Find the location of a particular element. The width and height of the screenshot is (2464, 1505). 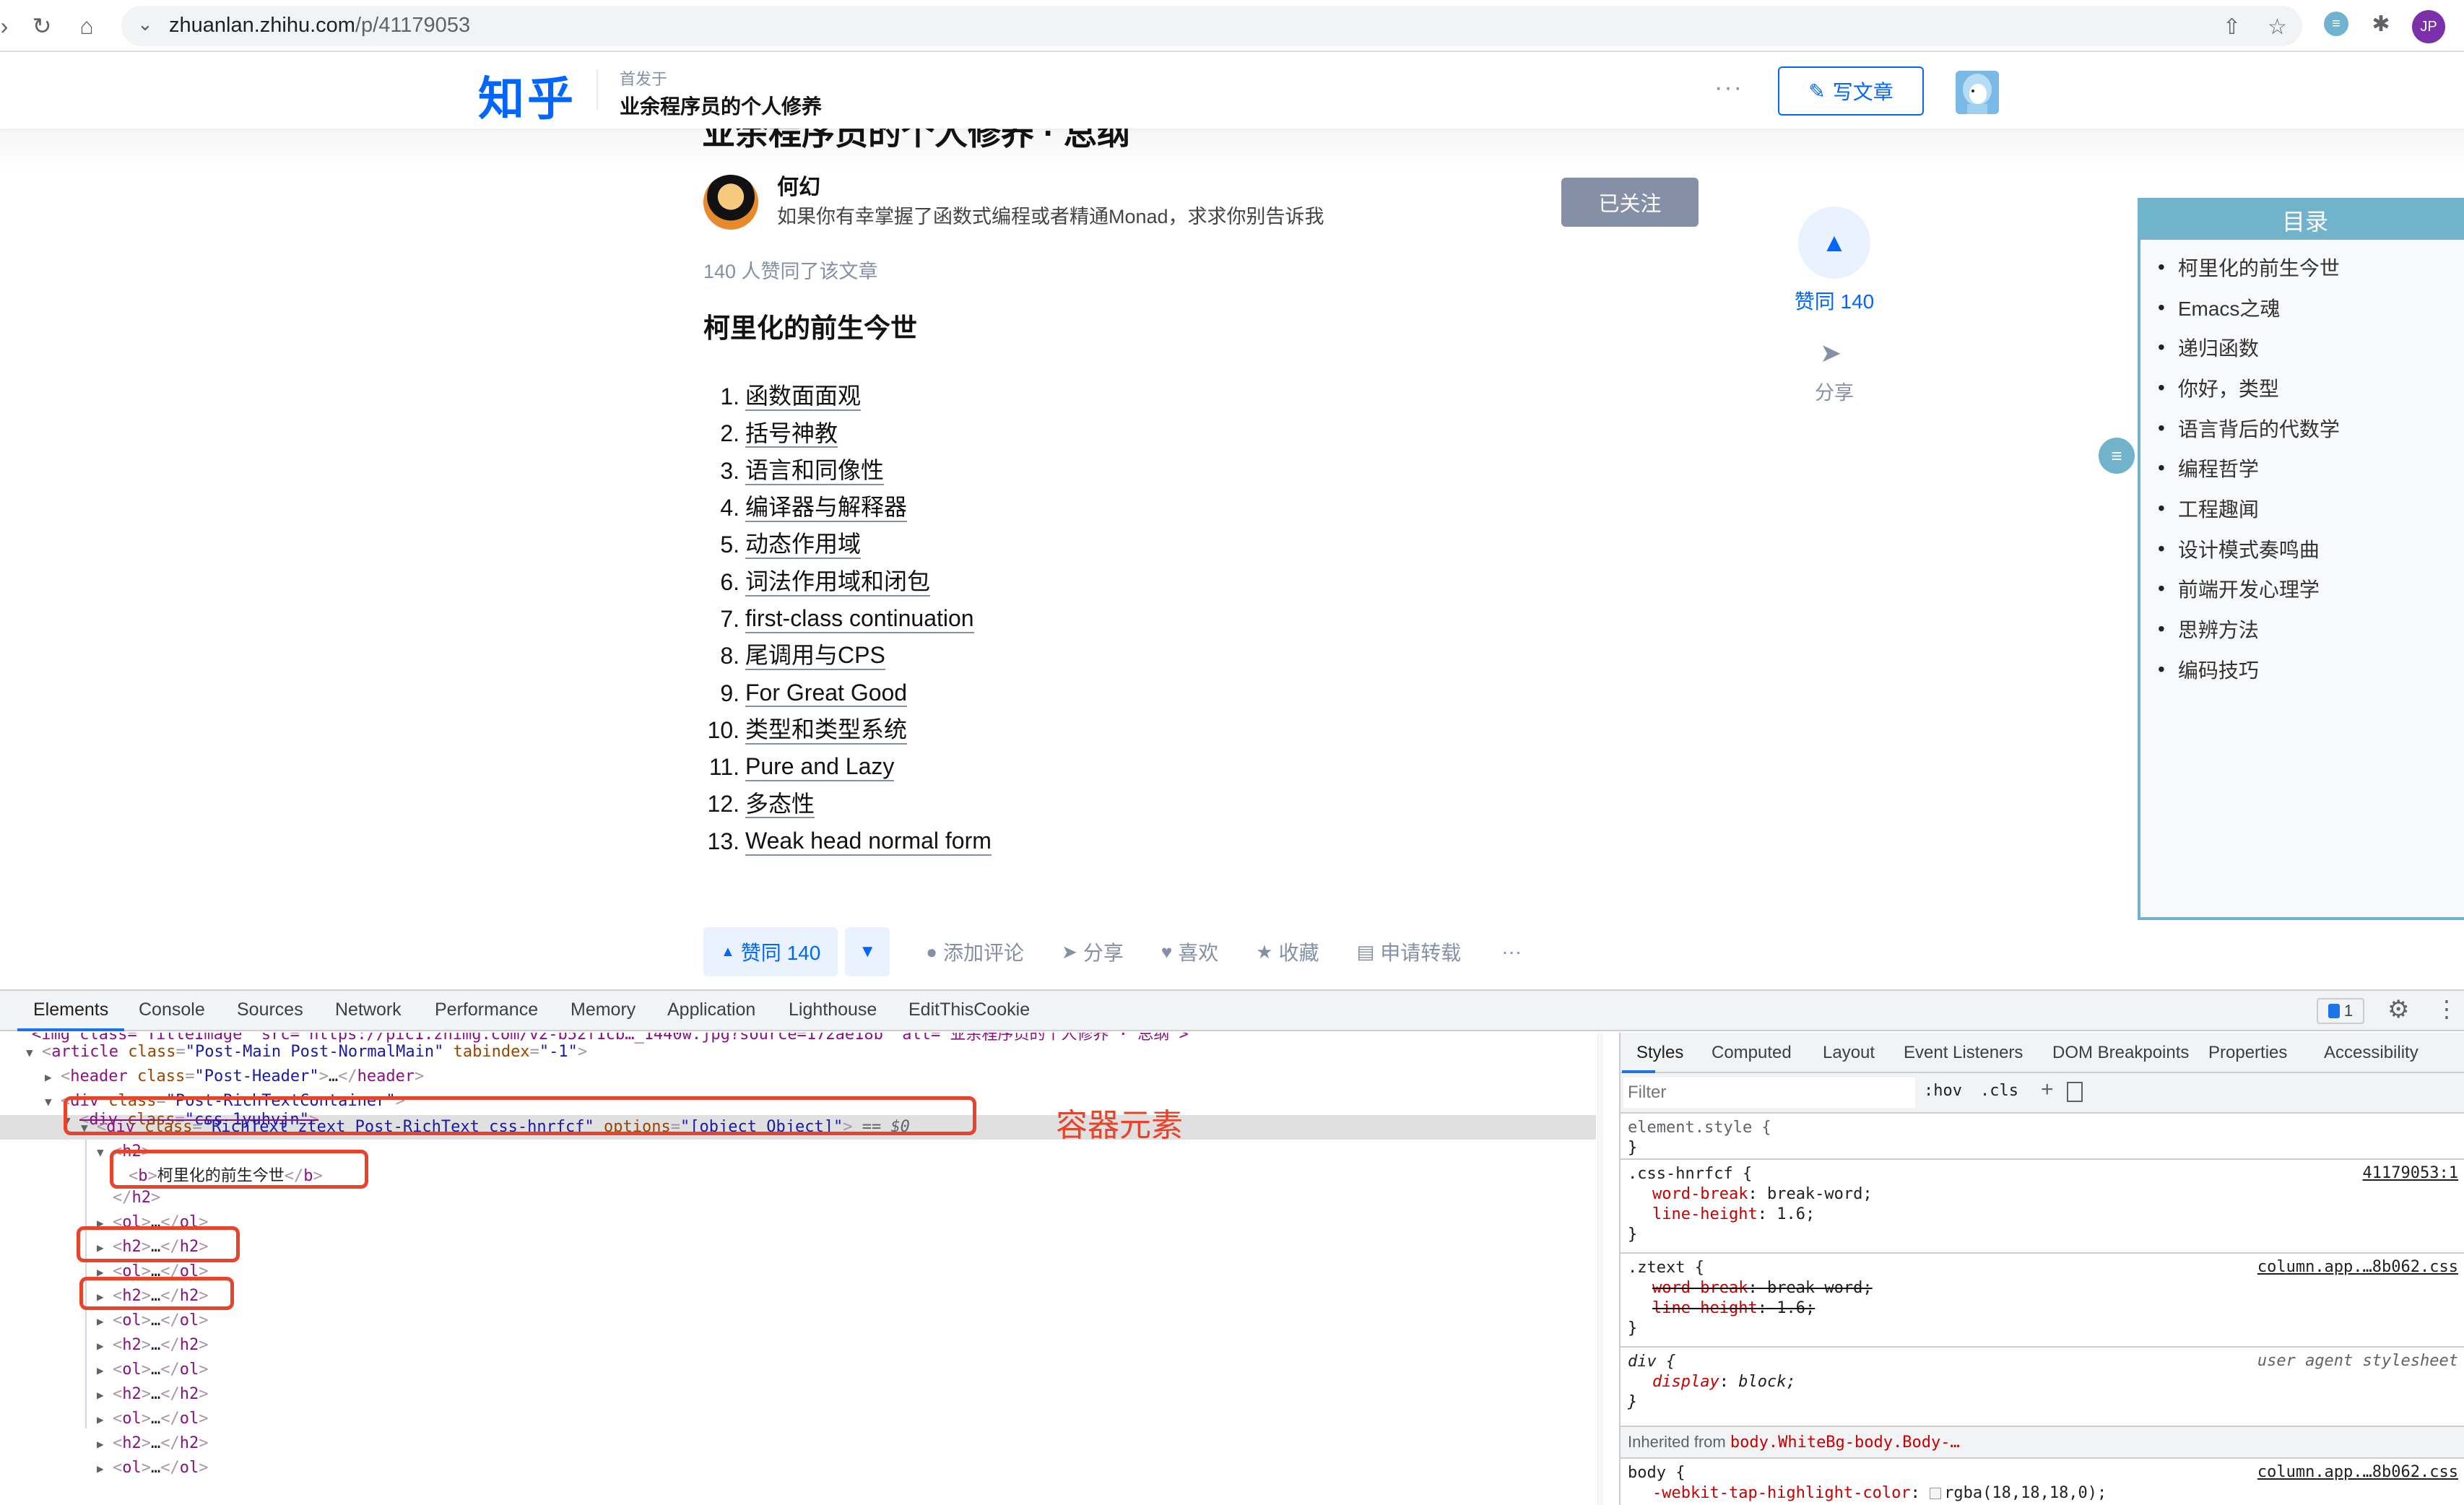

toc-link: Weak head normal form is located at coordinates (869, 842).